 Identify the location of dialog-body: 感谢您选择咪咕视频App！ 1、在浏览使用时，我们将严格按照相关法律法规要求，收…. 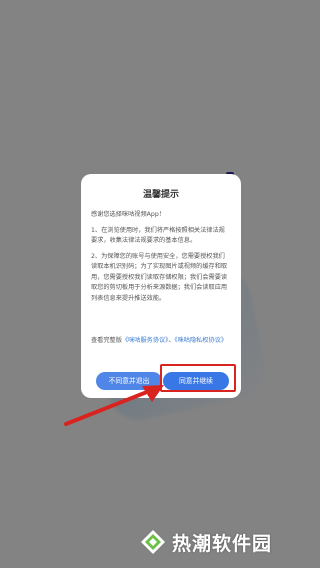
(161, 270).